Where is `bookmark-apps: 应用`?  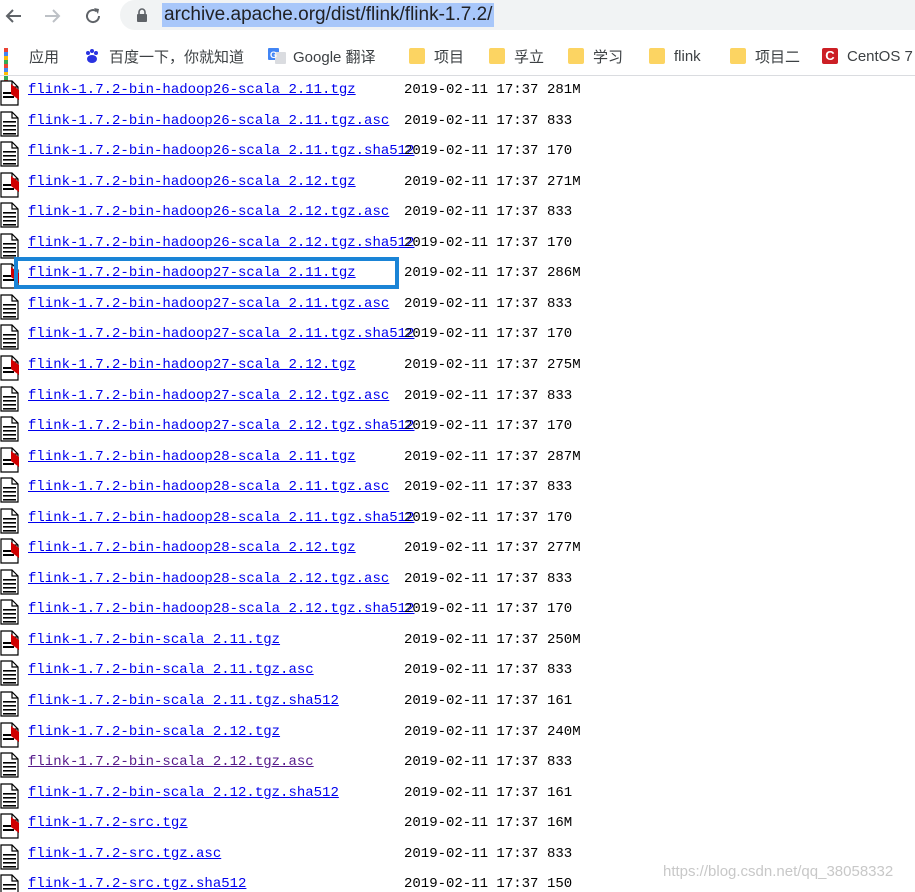 bookmark-apps: 应用 is located at coordinates (31, 64).